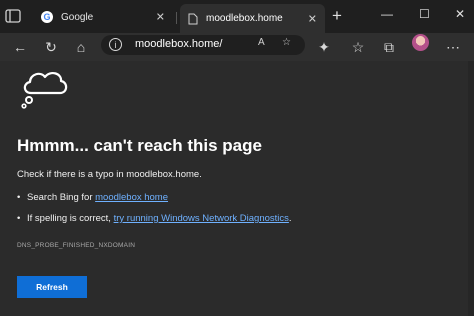 This screenshot has height=316, width=474. What do you see at coordinates (47, 17) in the screenshot?
I see `google-favicon-icon: G` at bounding box center [47, 17].